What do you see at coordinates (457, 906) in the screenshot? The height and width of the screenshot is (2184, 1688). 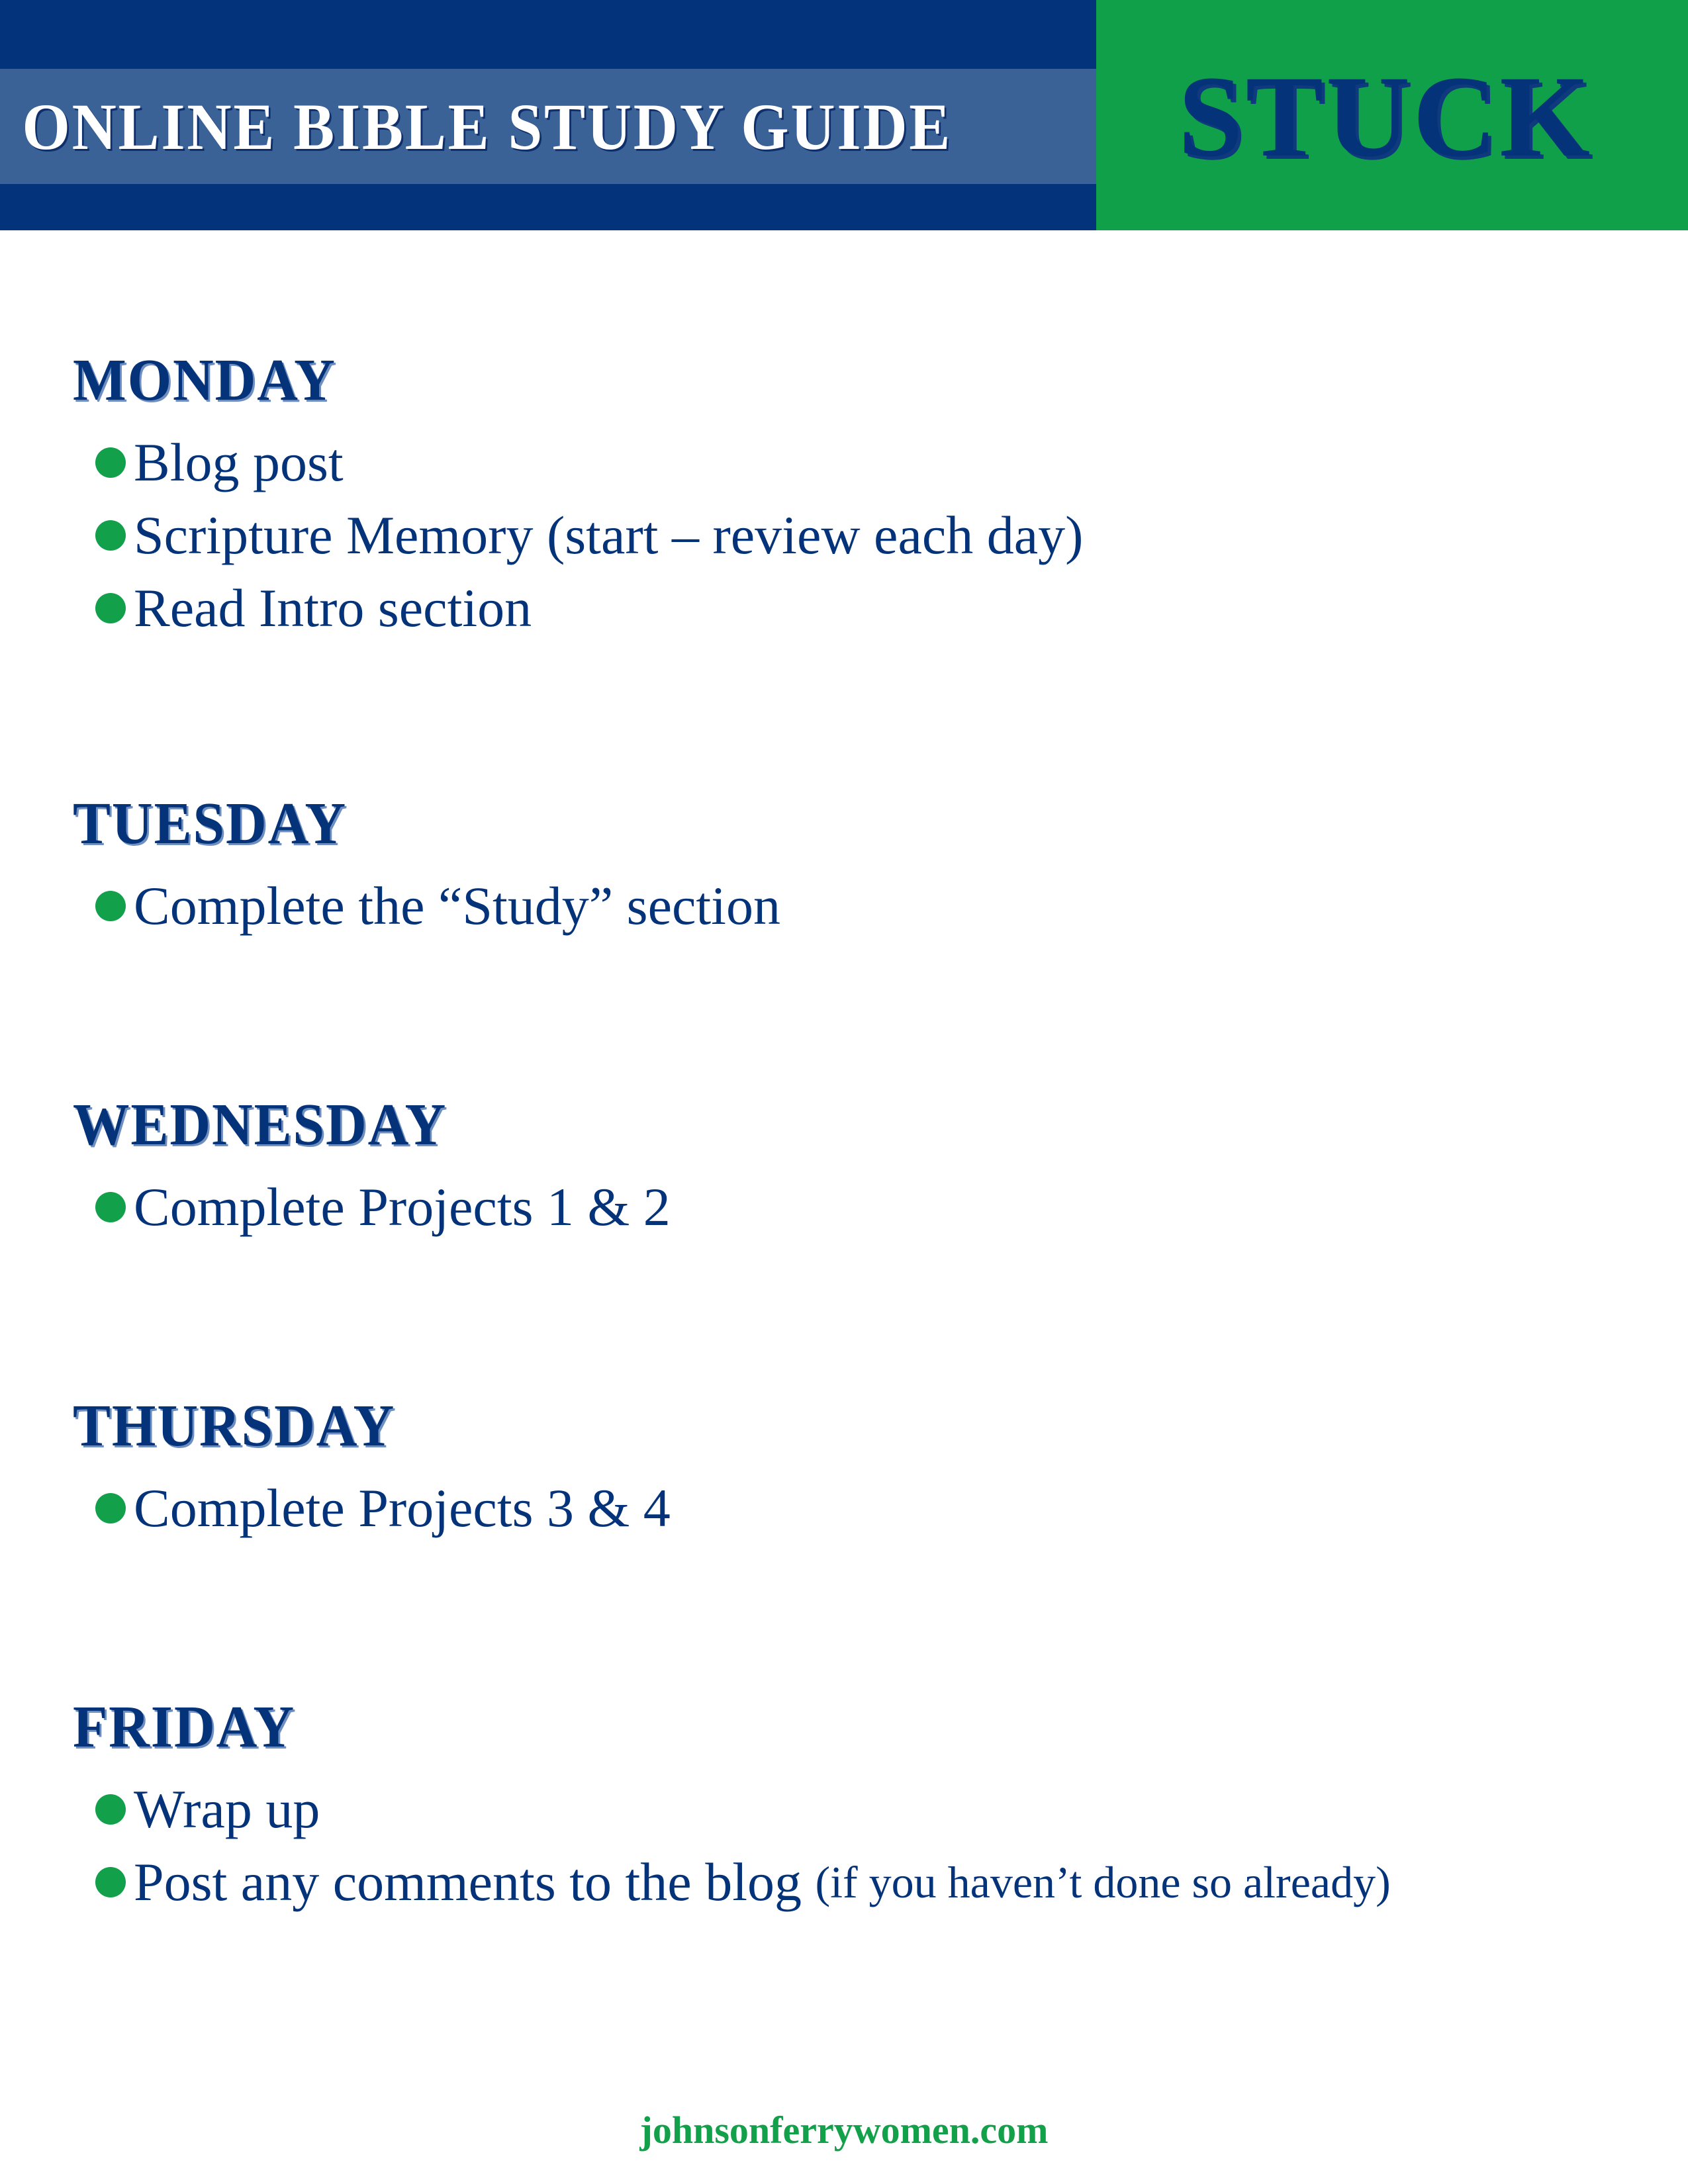 I see `task-text: Complete the “Study” section` at bounding box center [457, 906].